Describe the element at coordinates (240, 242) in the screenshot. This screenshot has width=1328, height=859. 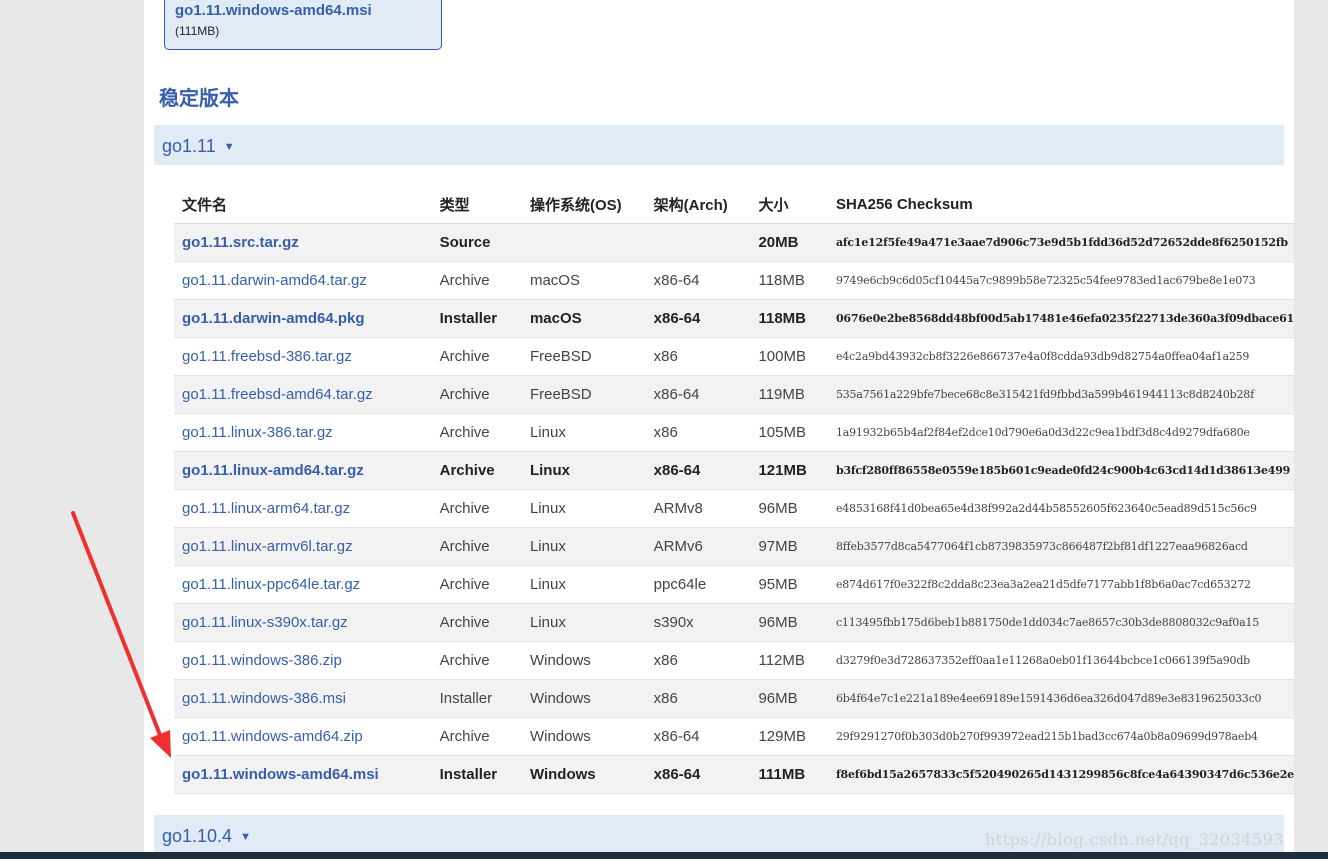
I see `download-link: go1.11.src.tar.gz` at that location.